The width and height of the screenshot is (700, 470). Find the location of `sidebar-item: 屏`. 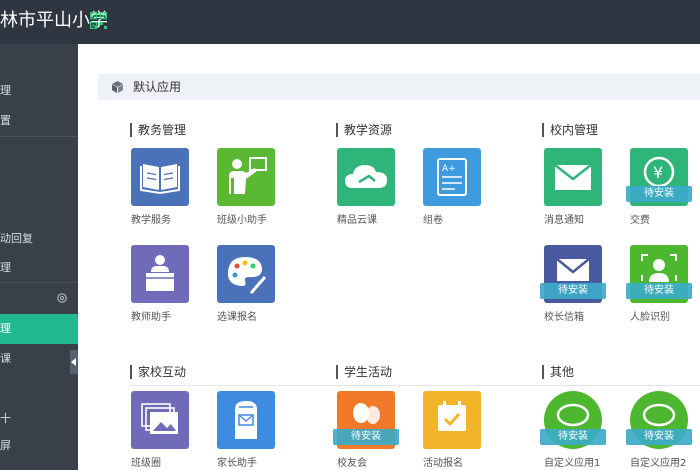

sidebar-item: 屏 is located at coordinates (39, 446).